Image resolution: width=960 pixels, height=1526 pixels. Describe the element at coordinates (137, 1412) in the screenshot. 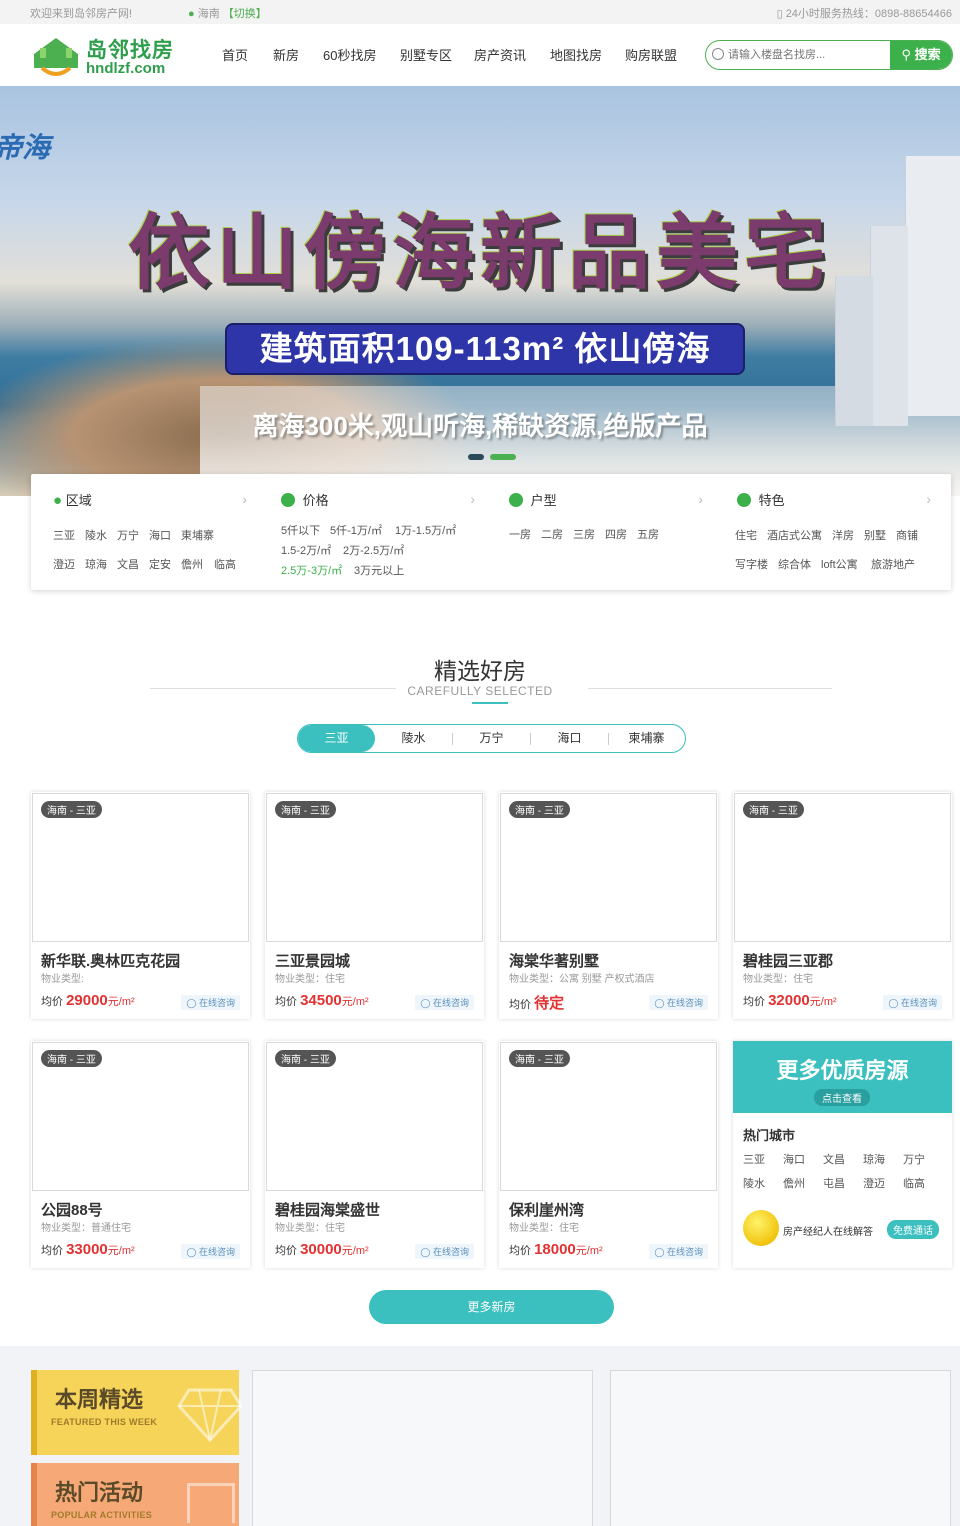

I see `promo-featured-week: 本周精选 FEATURED THIS WEEK` at that location.